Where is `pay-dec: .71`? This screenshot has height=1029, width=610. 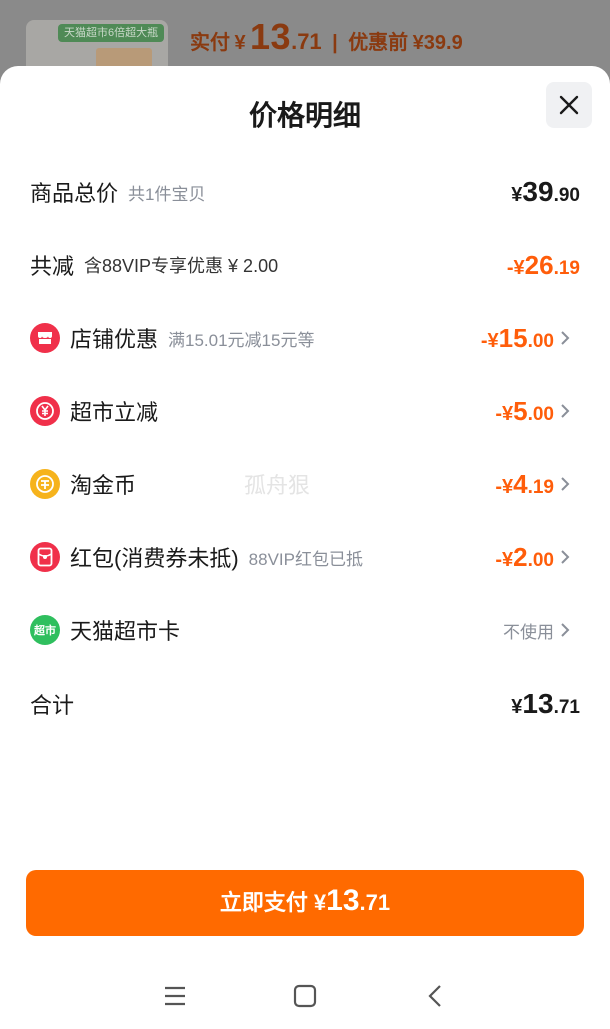 pay-dec: .71 is located at coordinates (375, 902).